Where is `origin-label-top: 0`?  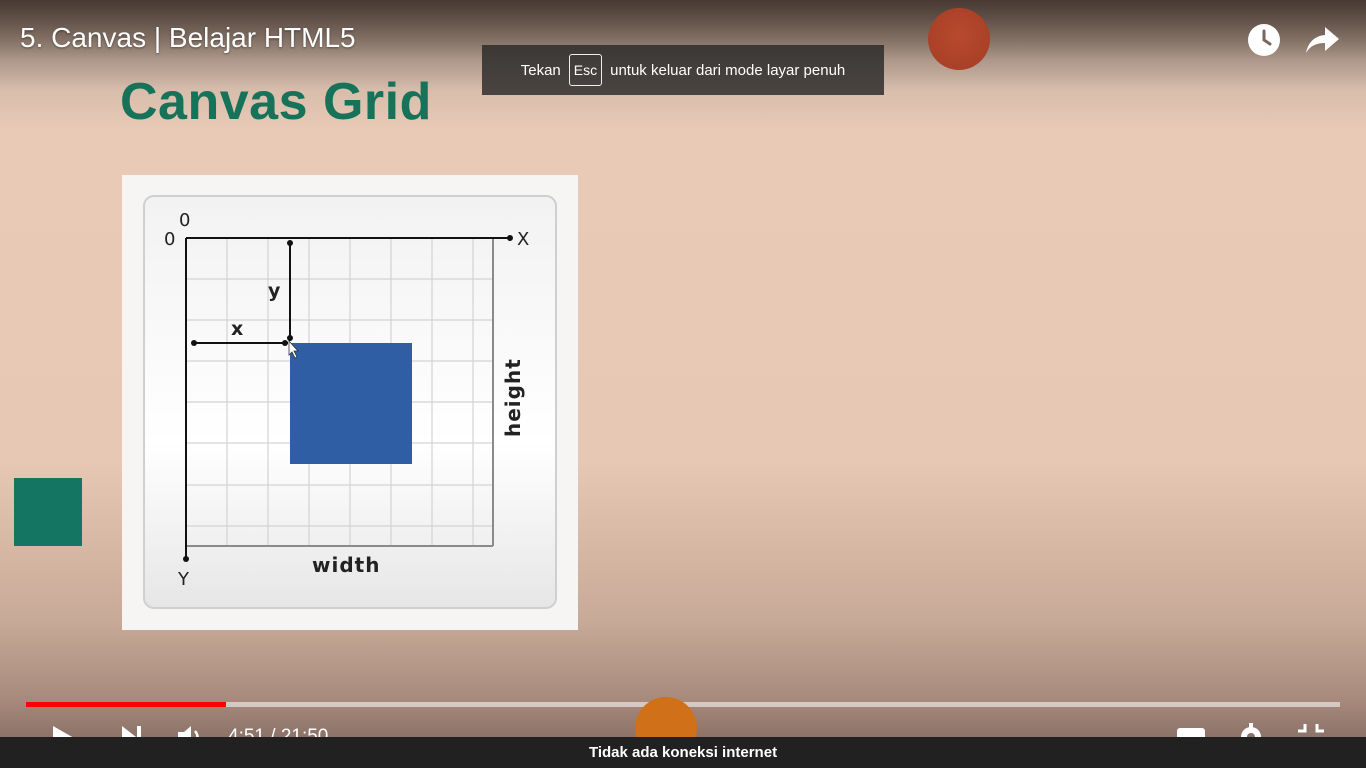 origin-label-top: 0 is located at coordinates (184, 220).